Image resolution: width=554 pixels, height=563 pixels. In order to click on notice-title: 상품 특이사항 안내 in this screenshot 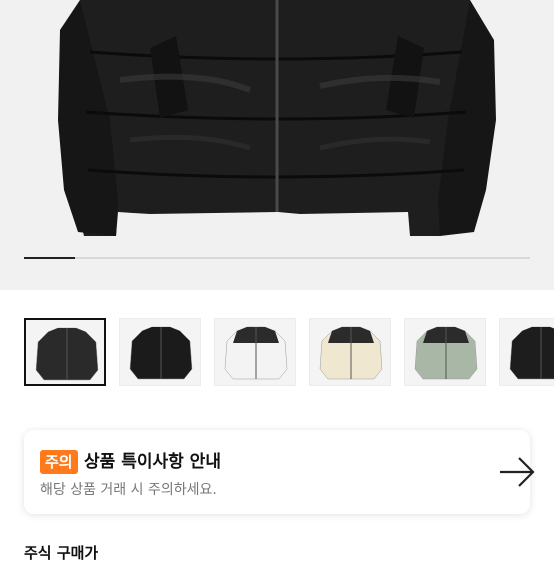, I will do `click(152, 462)`.